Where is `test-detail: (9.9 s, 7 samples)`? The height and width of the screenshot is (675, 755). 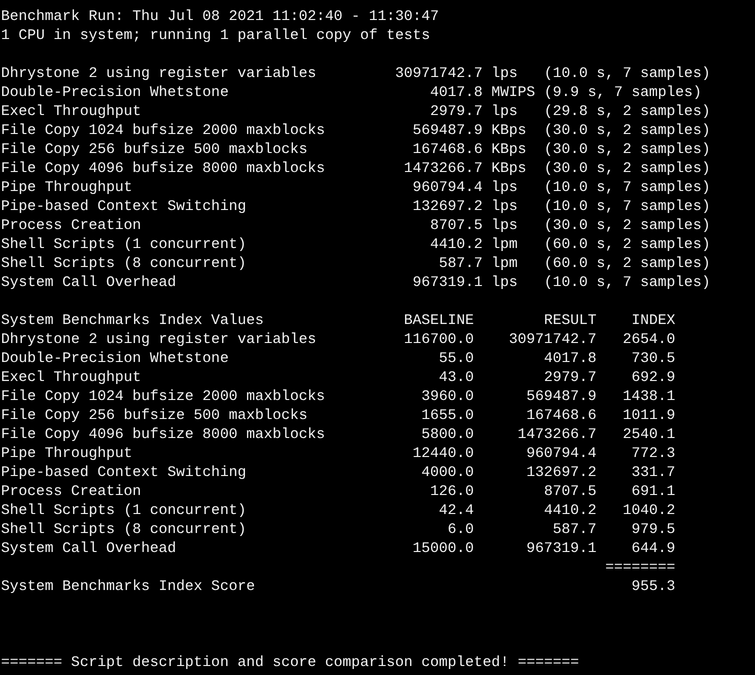
test-detail: (9.9 s, 7 samples) is located at coordinates (623, 93).